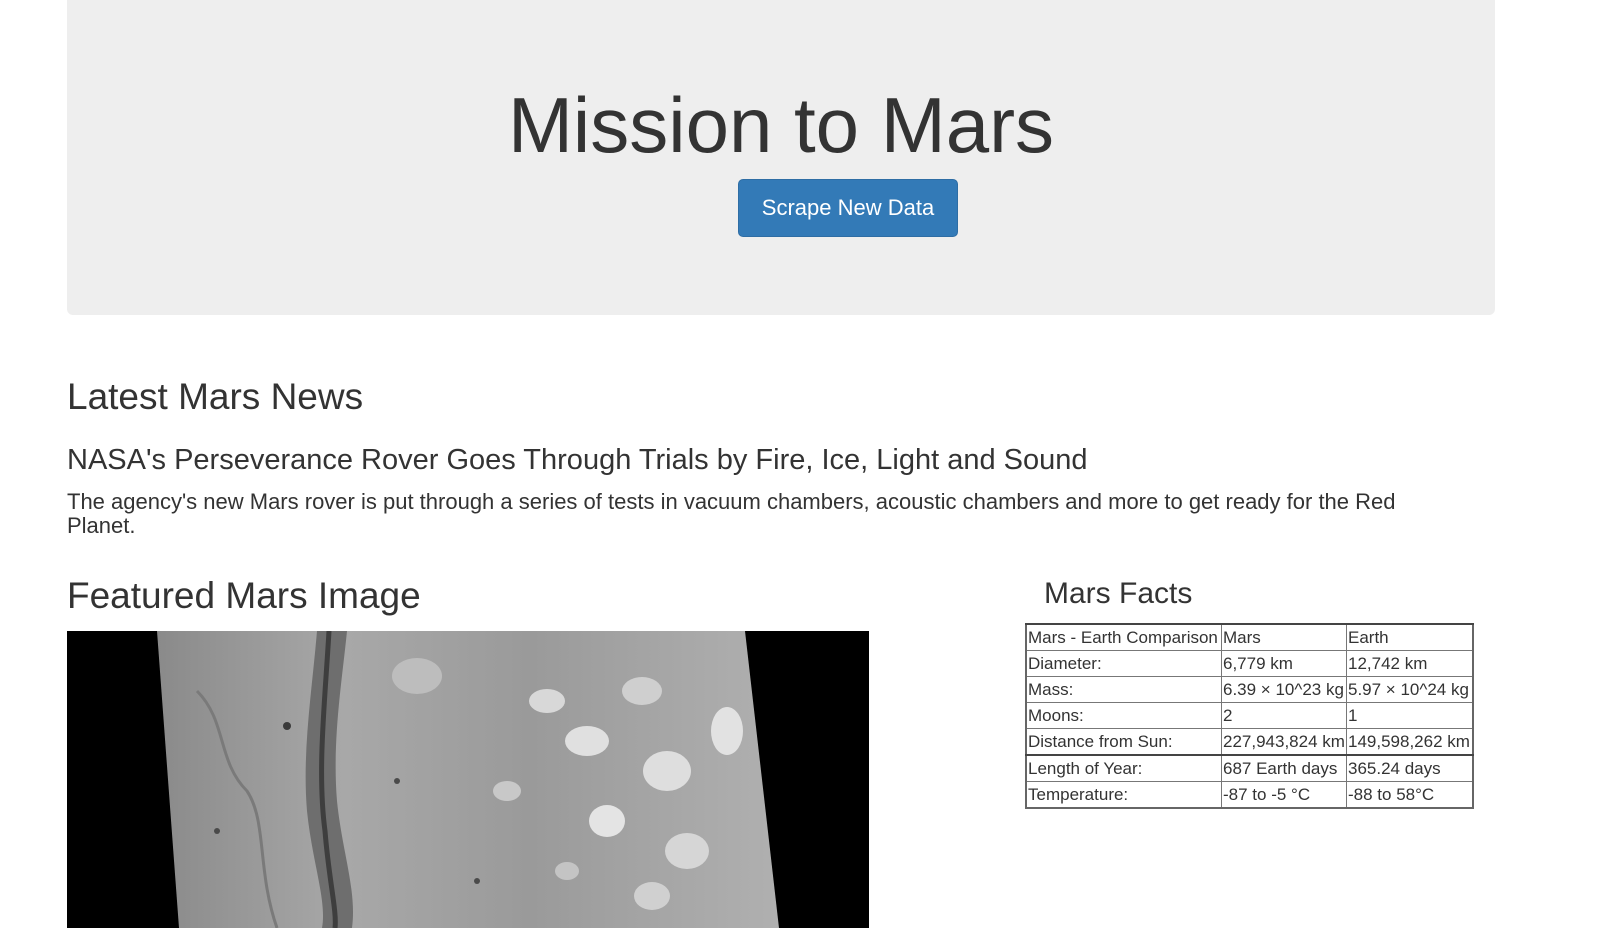  Describe the element at coordinates (1118, 593) in the screenshot. I see `mars-facts-heading: Mars Facts` at that location.